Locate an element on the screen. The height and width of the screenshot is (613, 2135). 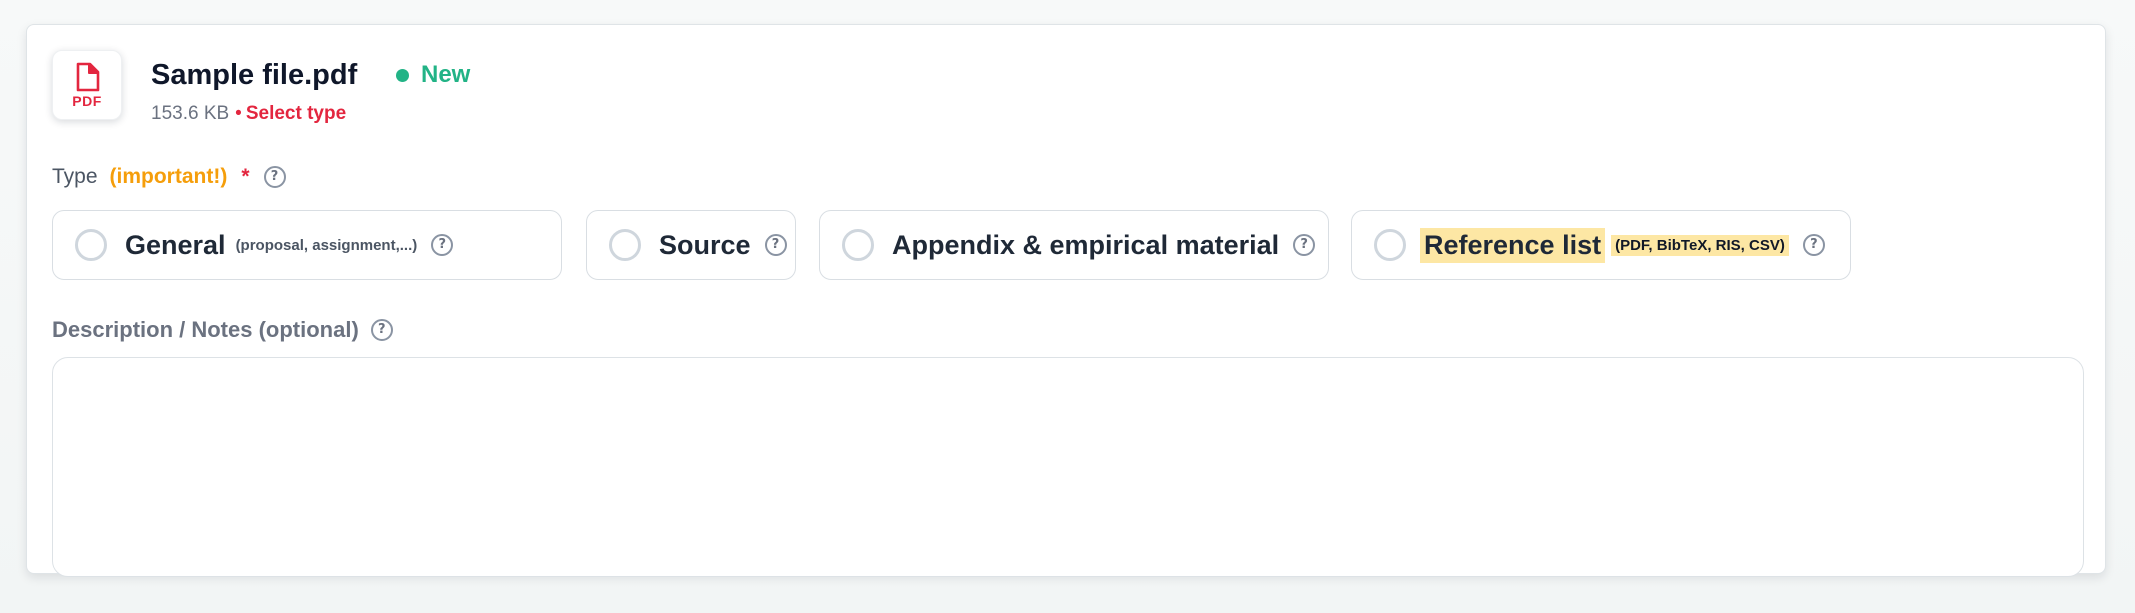
description-field-label: Description / Notes (optional) ? is located at coordinates (222, 330).